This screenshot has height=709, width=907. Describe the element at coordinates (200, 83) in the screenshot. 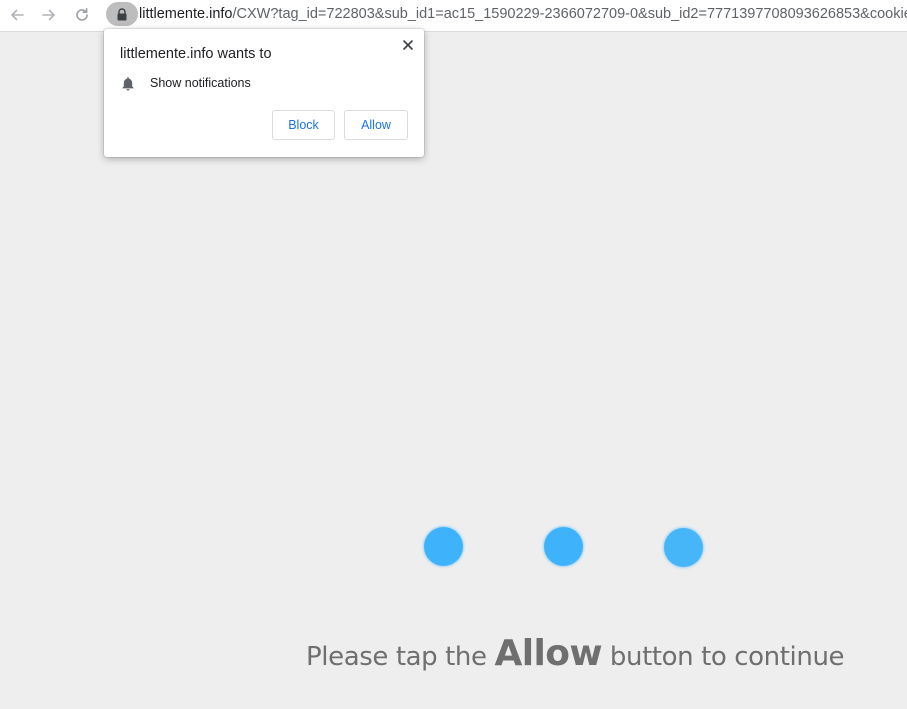

I see `permission-label: Show notifications` at that location.